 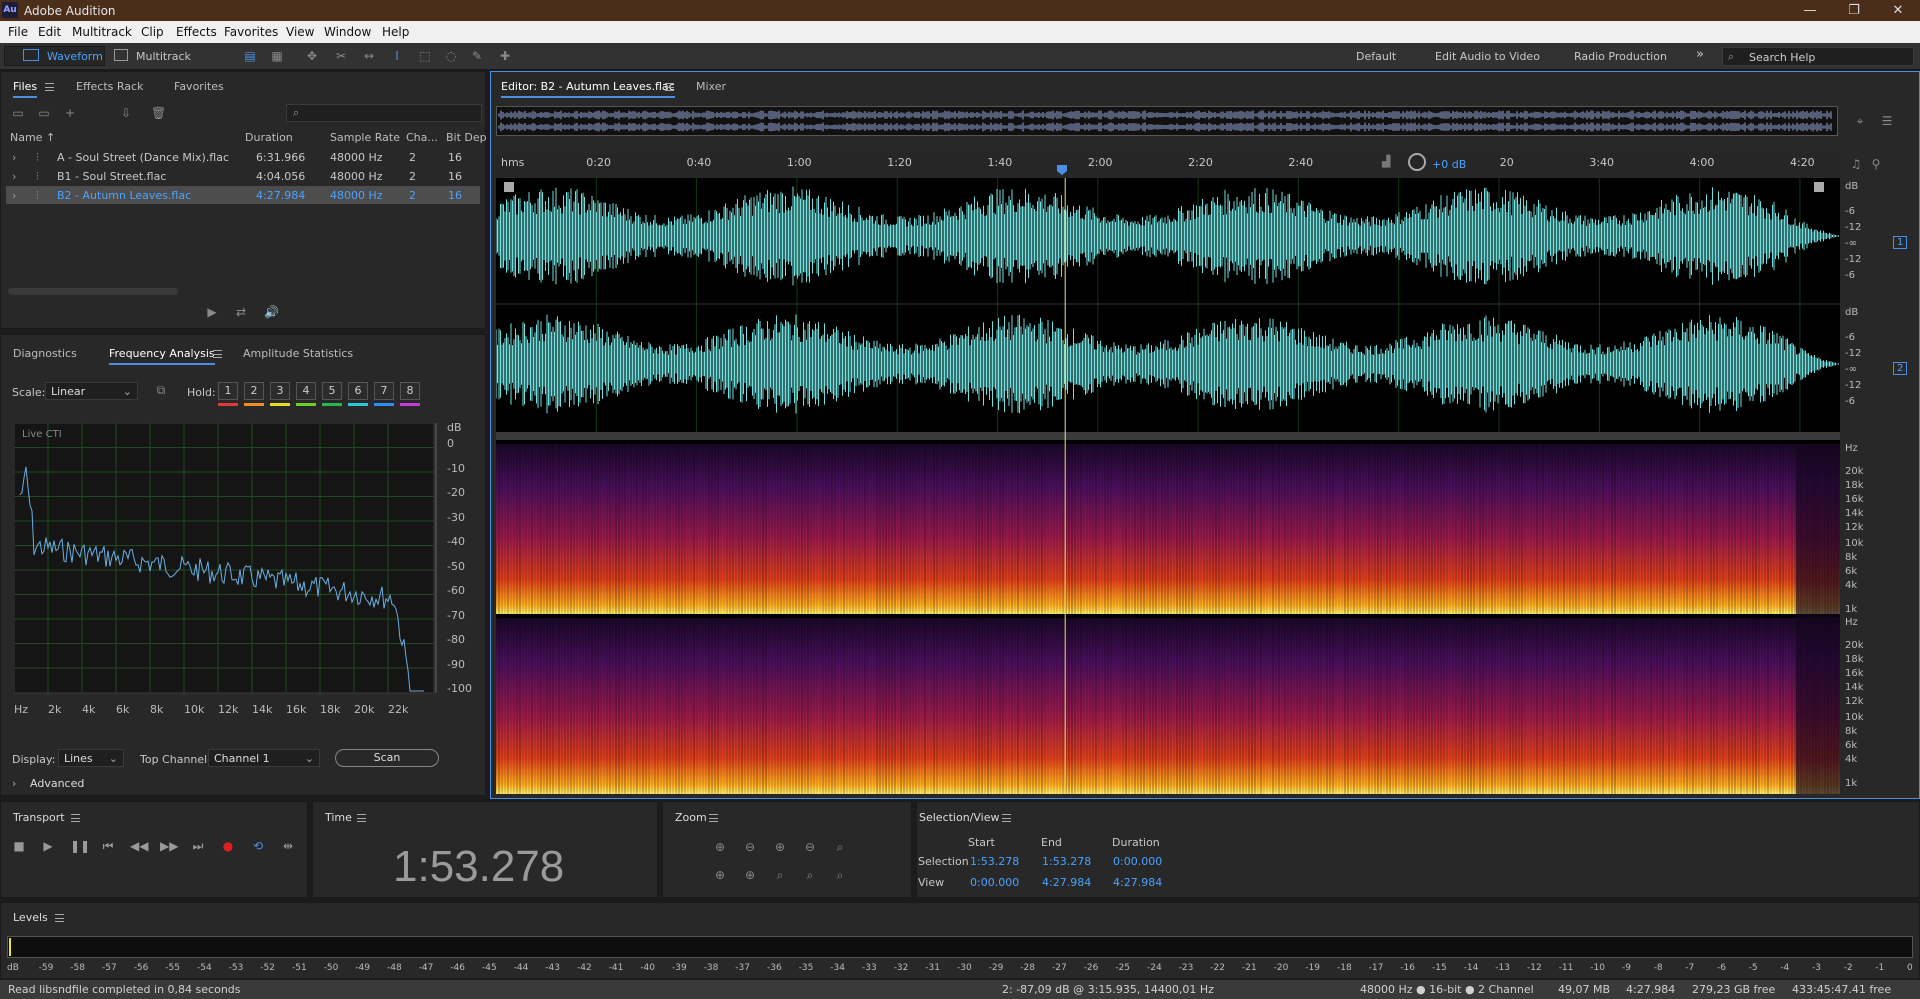 I want to click on hold-button-4: 4, so click(x=306, y=391).